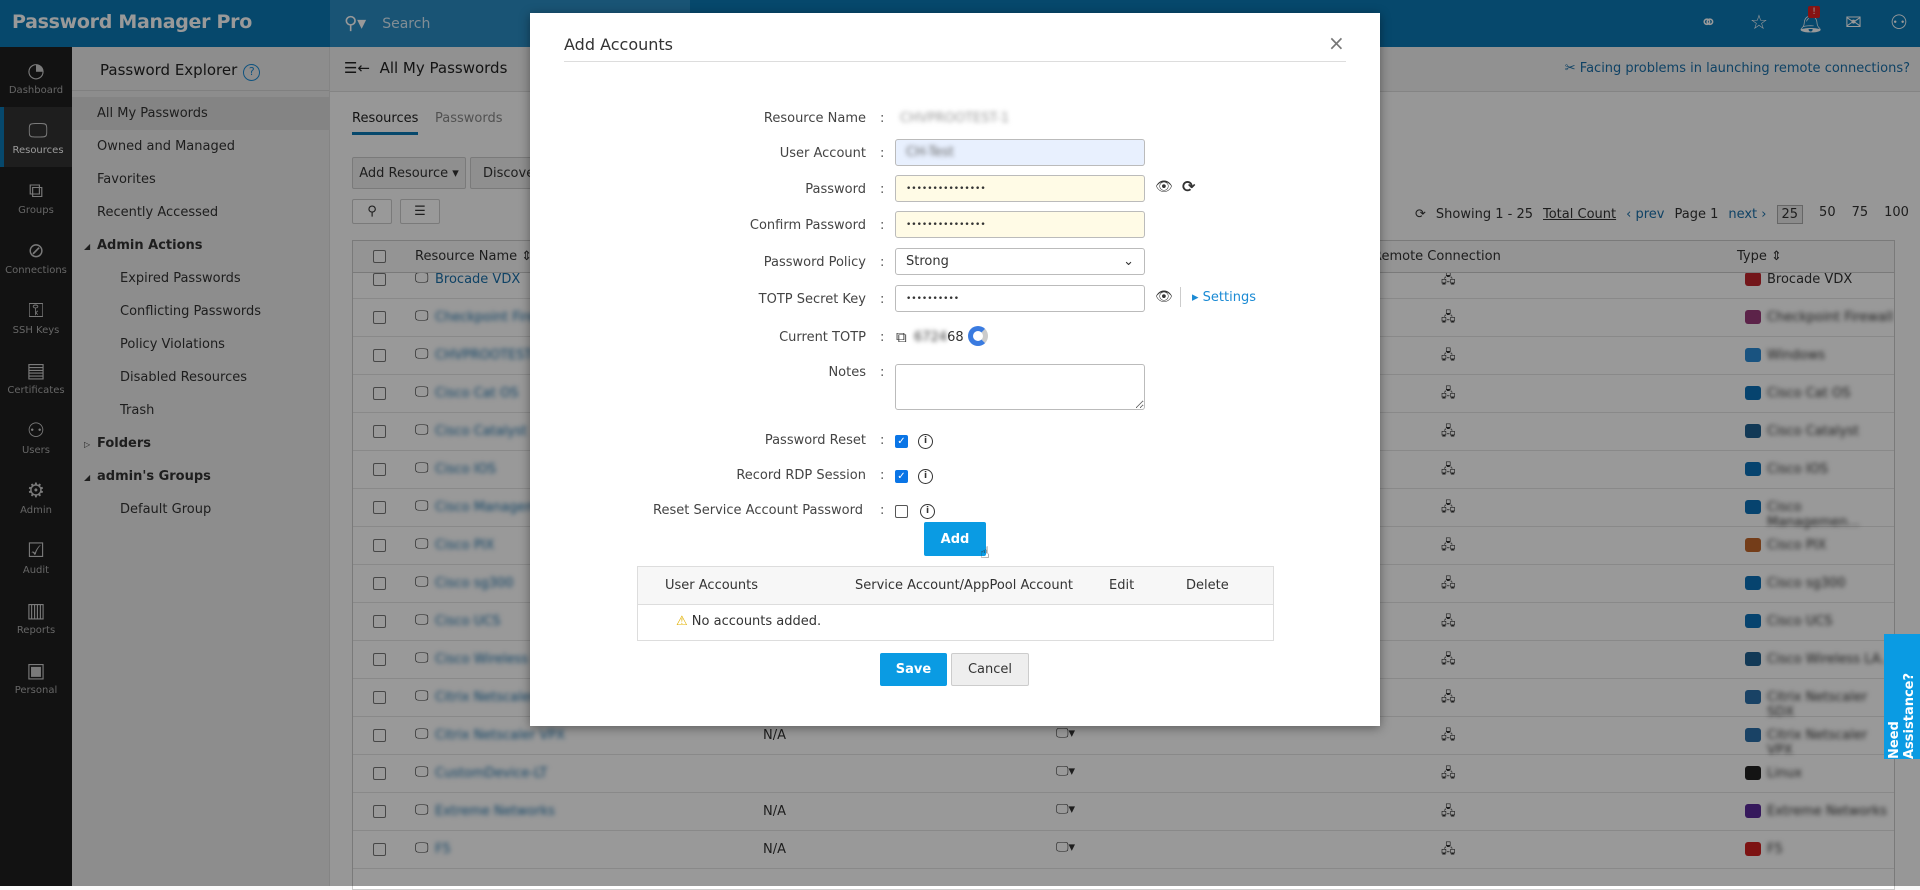 This screenshot has width=1920, height=890. I want to click on dialog-title: Add Accounts, so click(618, 44).